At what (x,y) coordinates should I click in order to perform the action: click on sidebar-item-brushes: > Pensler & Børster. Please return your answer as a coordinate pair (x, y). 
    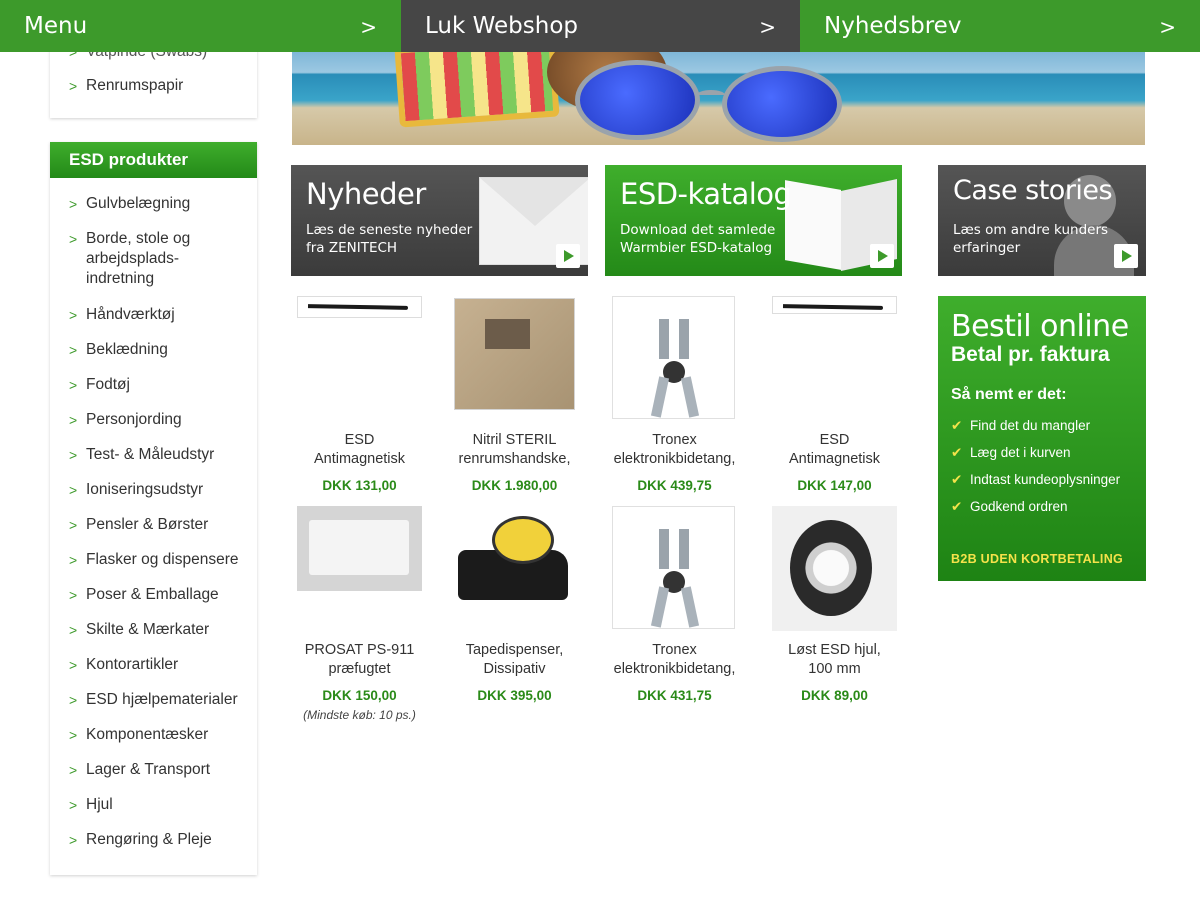
    Looking at the image, I should click on (163, 525).